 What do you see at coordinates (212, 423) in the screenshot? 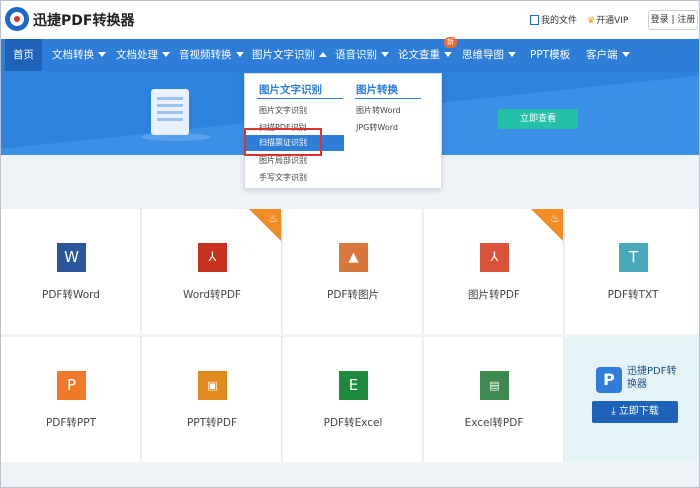
I see `tool-label: PPT转PDF` at bounding box center [212, 423].